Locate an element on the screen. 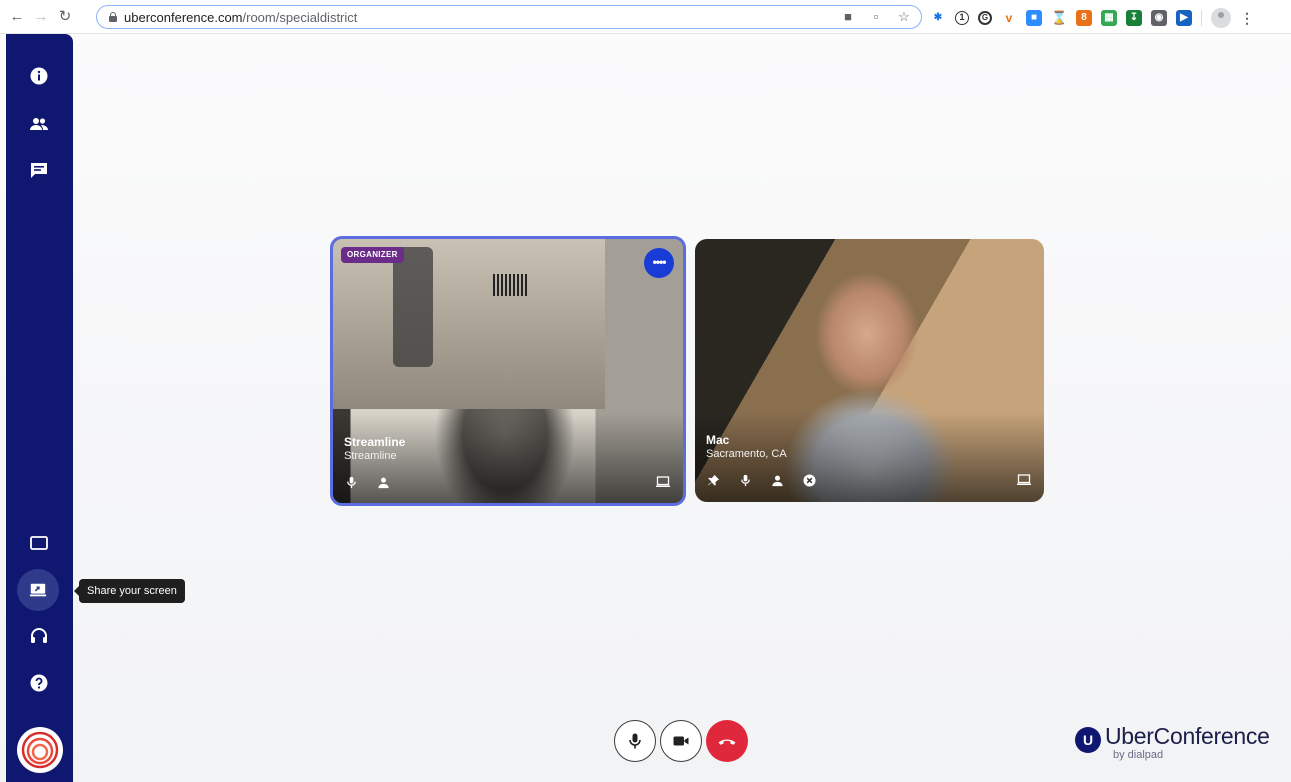 This screenshot has height=782, width=1291. remove-participant-icon is located at coordinates (809, 480).